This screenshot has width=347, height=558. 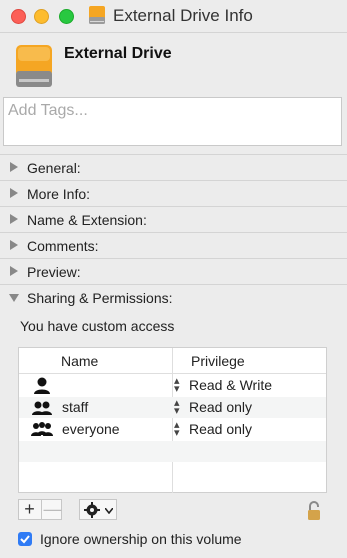 I want to click on section-label: Name & Extension:, so click(x=87, y=220).